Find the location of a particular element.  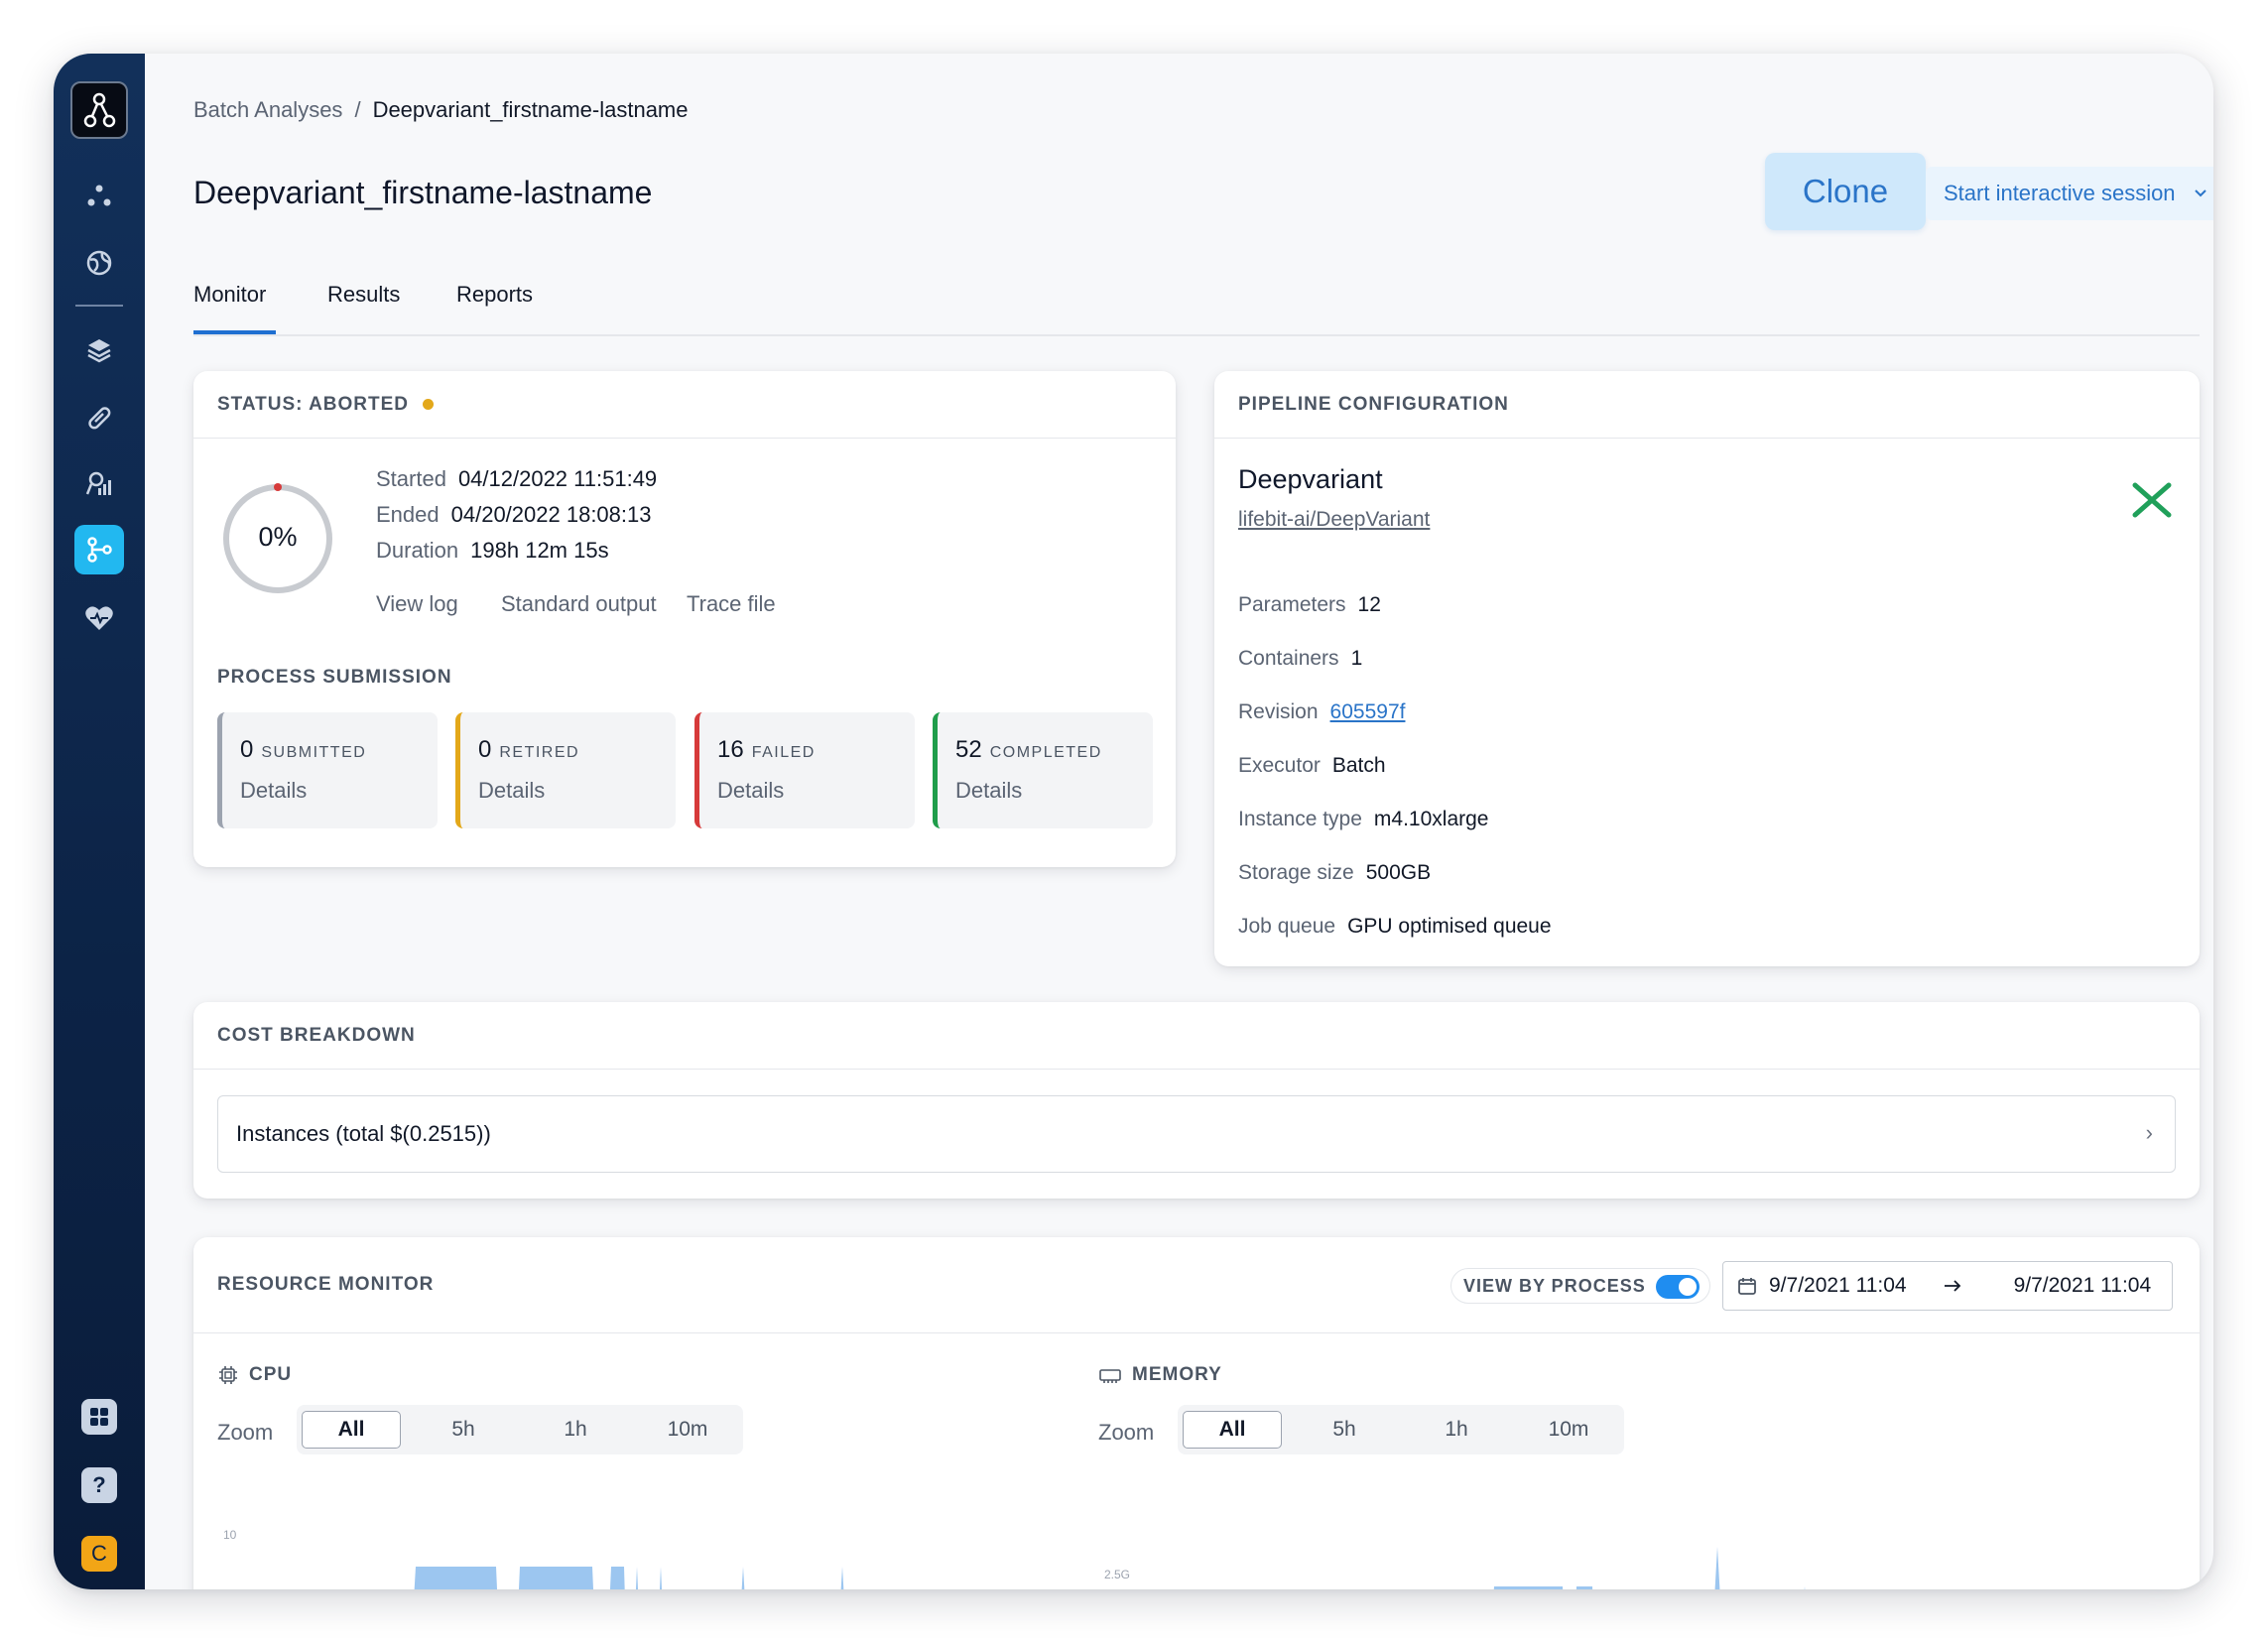

memory-zoom-all: All is located at coordinates (1232, 1430).